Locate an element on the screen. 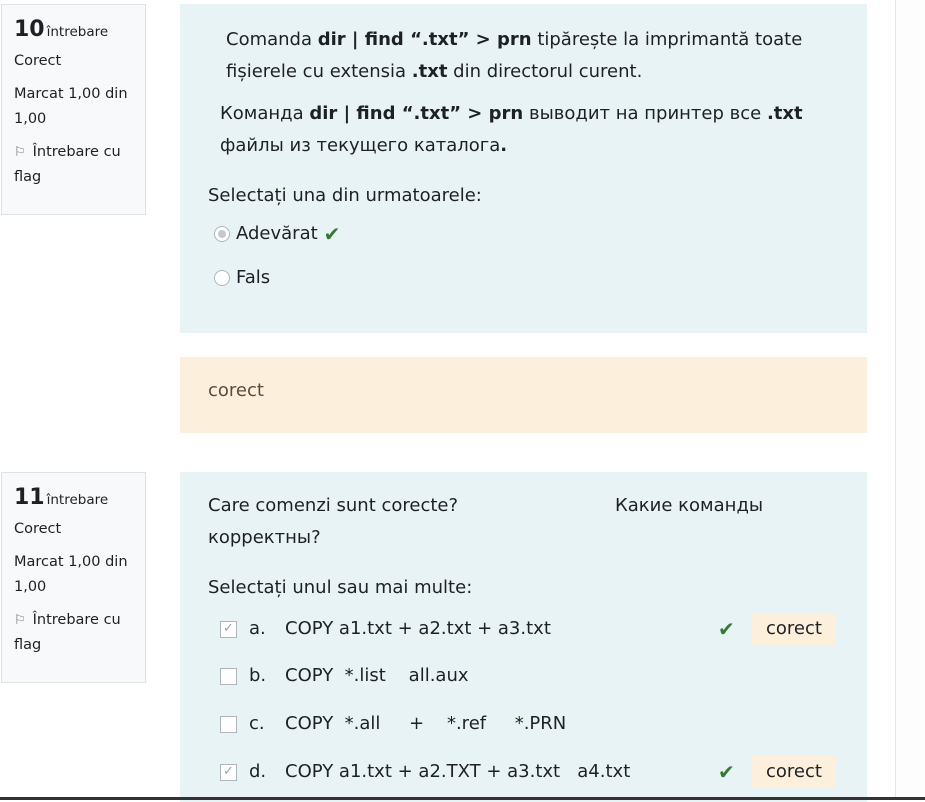  question-number-line: 11 întrebare is located at coordinates (74, 498).